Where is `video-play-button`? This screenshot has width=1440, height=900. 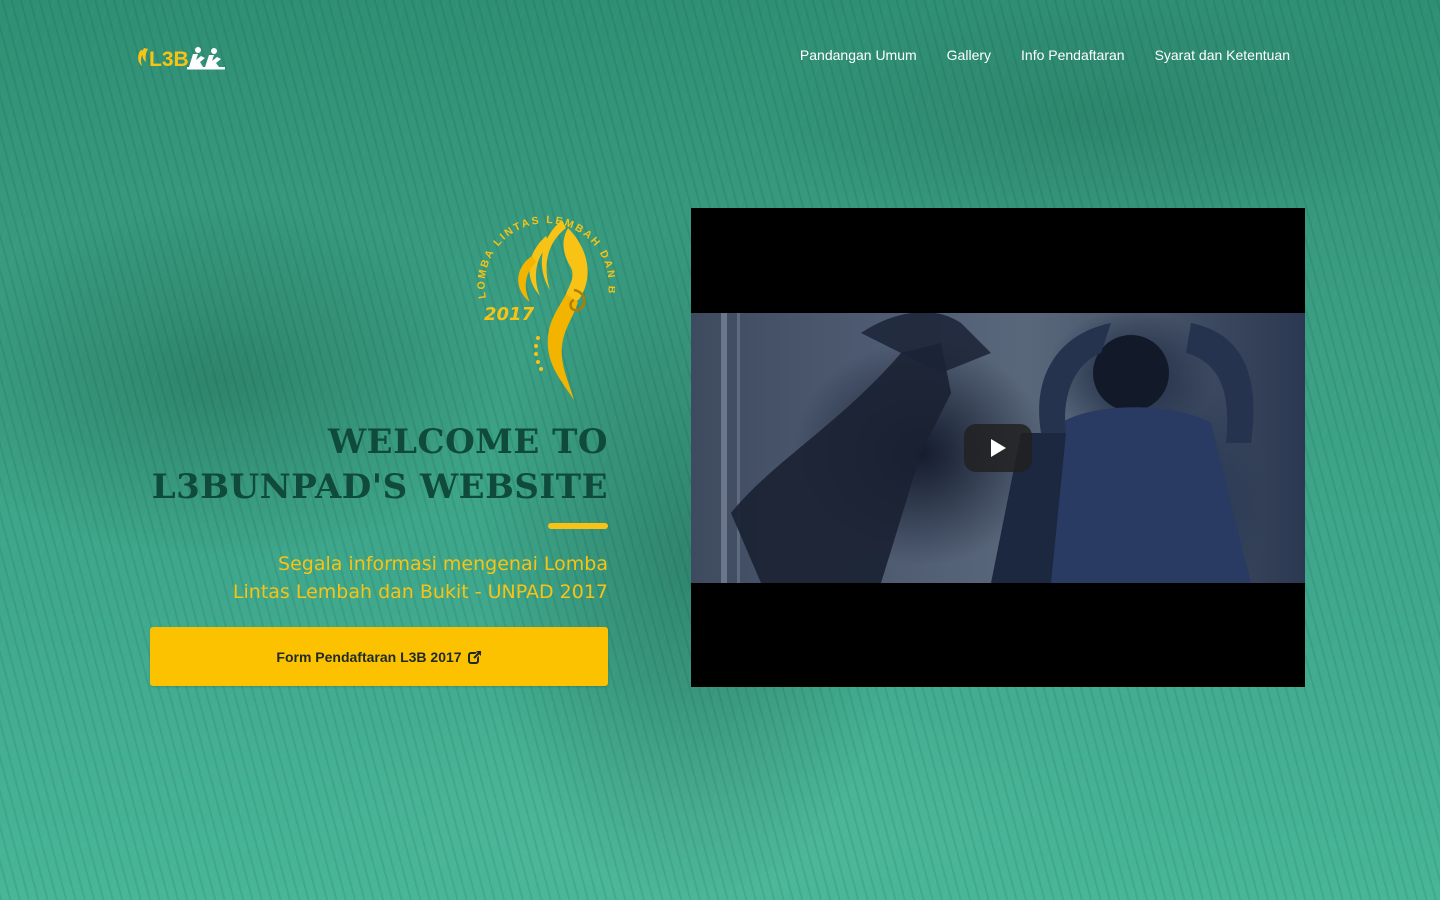
video-play-button is located at coordinates (998, 448).